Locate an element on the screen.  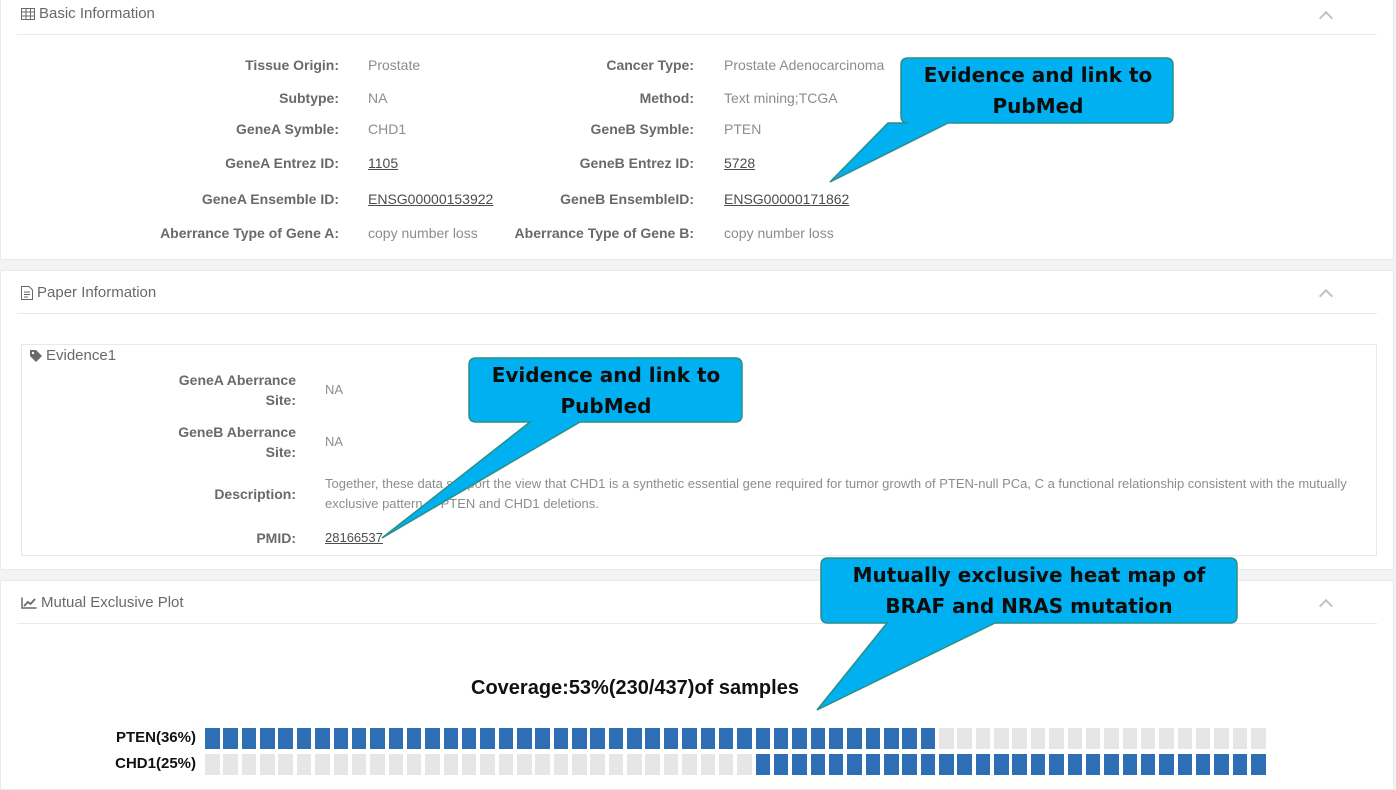
basic-information-header: Basic Information is located at coordinates (697, 17).